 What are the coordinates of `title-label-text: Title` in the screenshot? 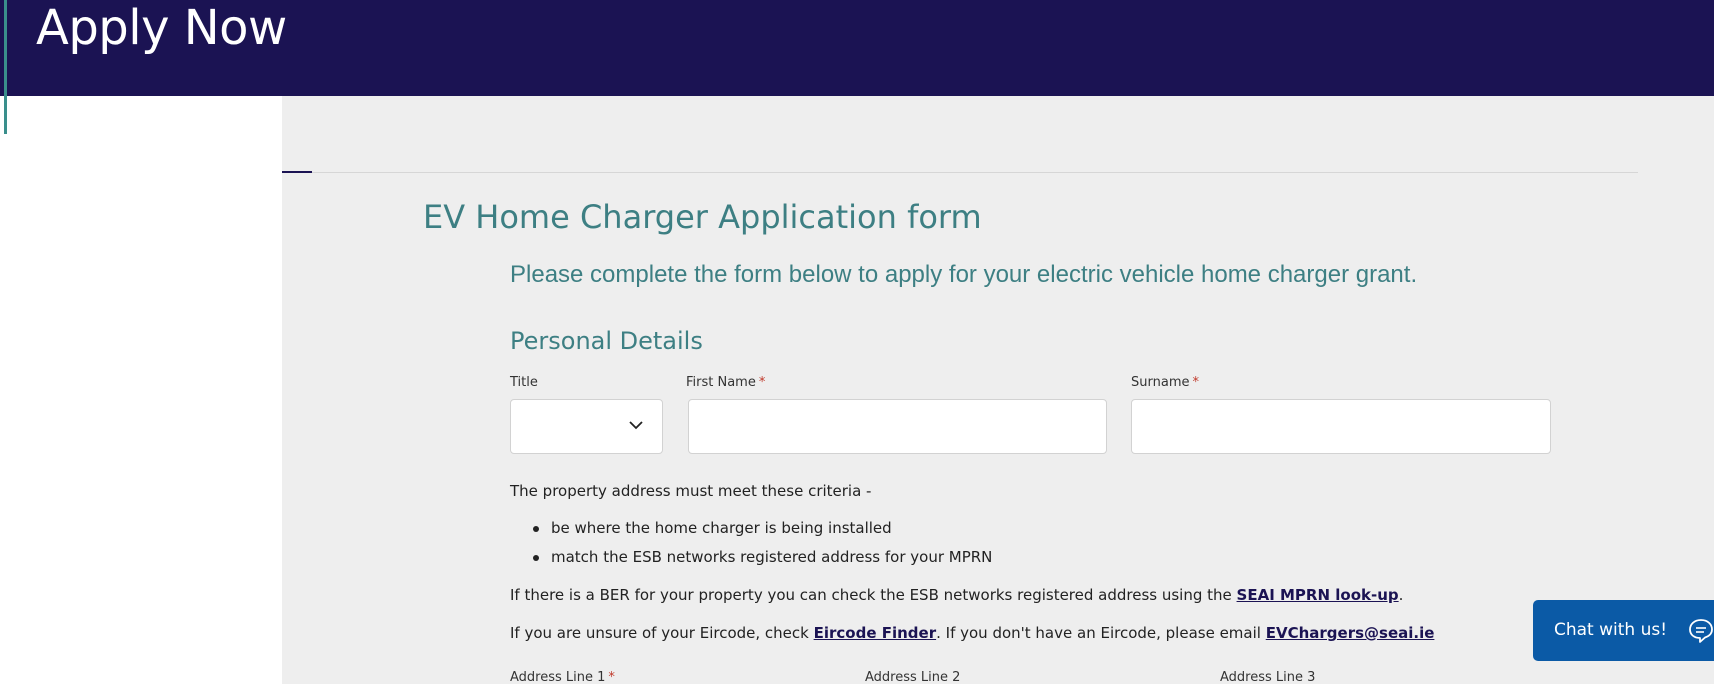 It's located at (524, 382).